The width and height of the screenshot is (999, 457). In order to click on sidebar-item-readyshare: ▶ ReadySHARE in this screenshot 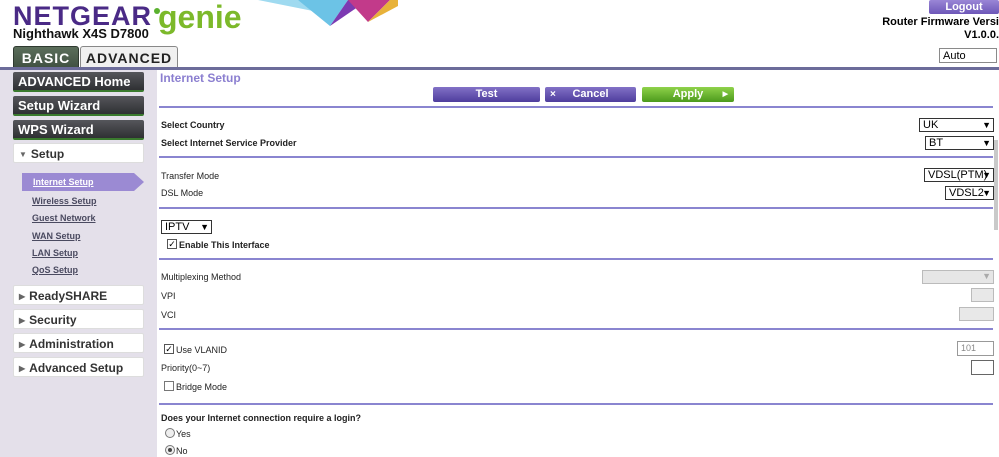, I will do `click(78, 295)`.